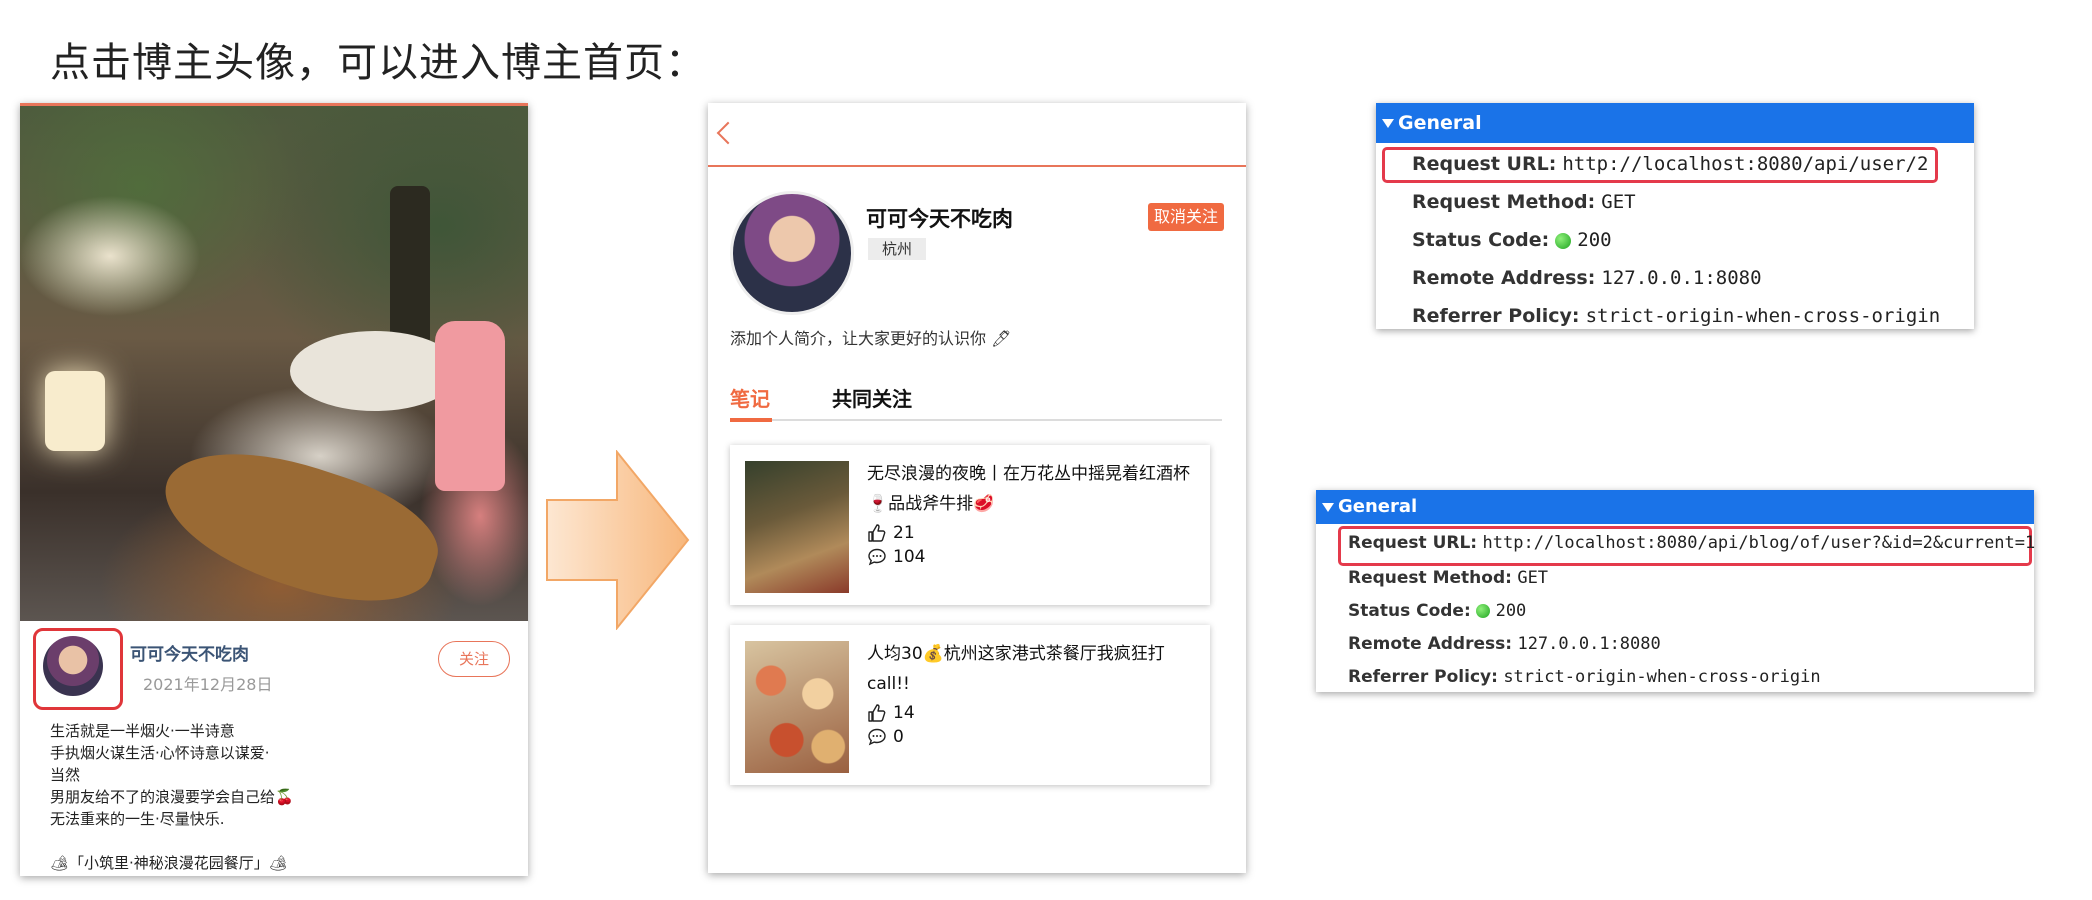 Image resolution: width=2092 pixels, height=900 pixels. I want to click on follow-button: 关注, so click(474, 659).